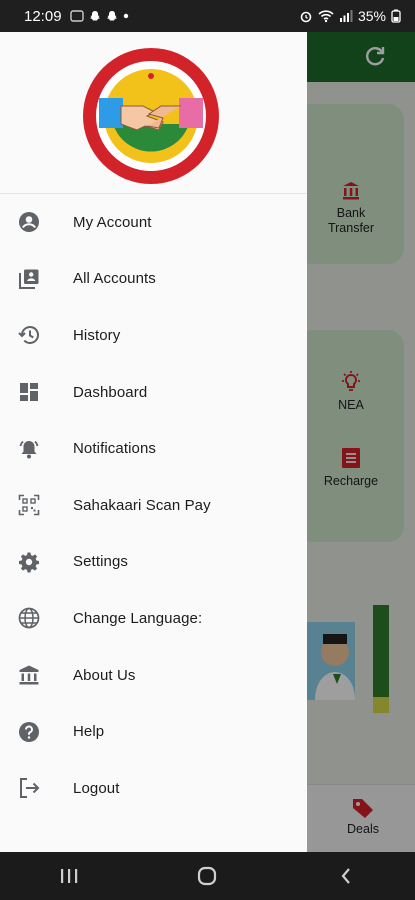  I want to click on back-button, so click(346, 876).